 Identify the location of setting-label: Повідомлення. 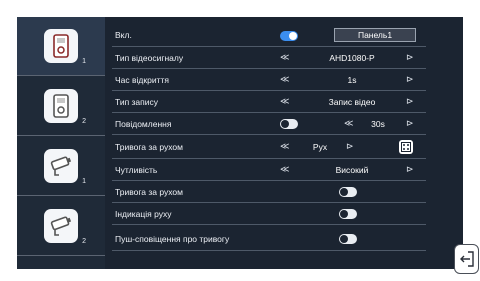
(143, 124).